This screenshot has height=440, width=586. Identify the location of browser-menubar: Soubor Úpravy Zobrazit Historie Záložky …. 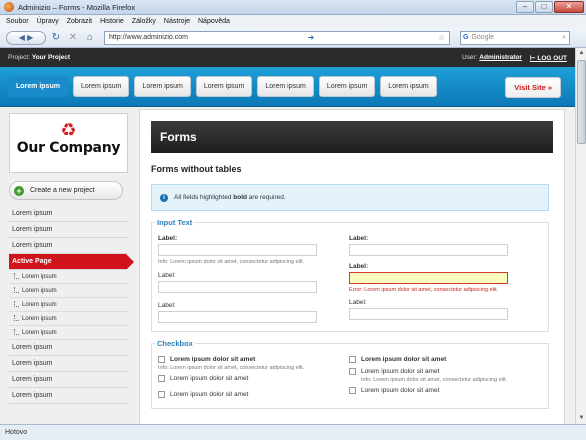
(293, 21).